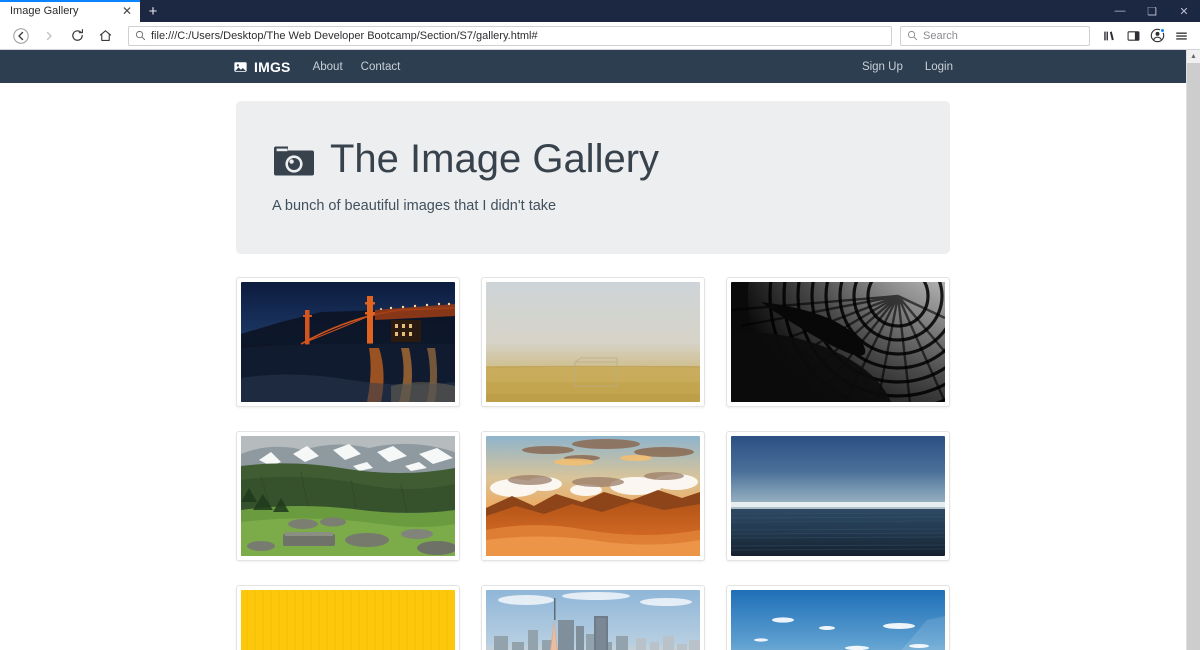 Image resolution: width=1200 pixels, height=650 pixels. Describe the element at coordinates (49, 36) in the screenshot. I see `arrow-right-icon` at that location.